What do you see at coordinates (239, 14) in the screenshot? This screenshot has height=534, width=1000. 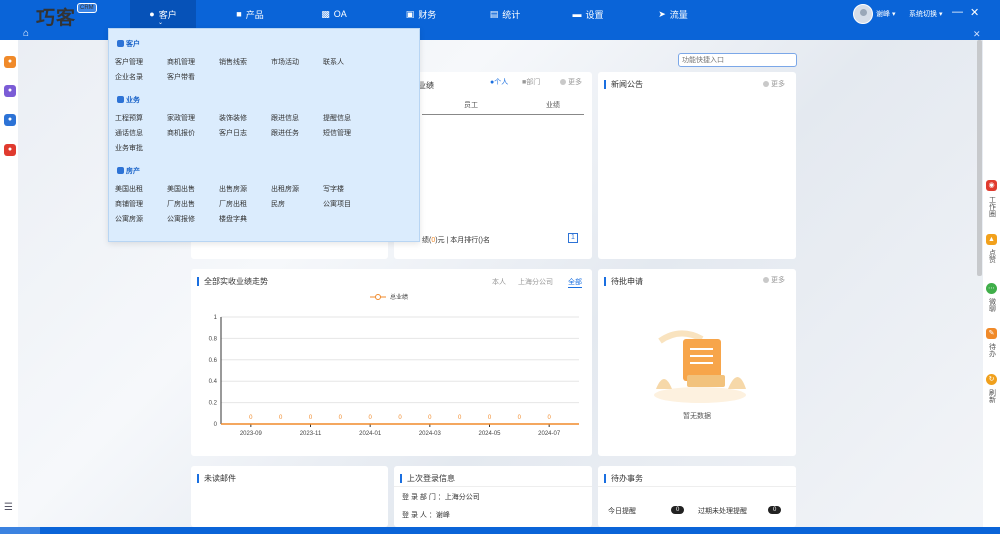 I see `product-icon: ■` at bounding box center [239, 14].